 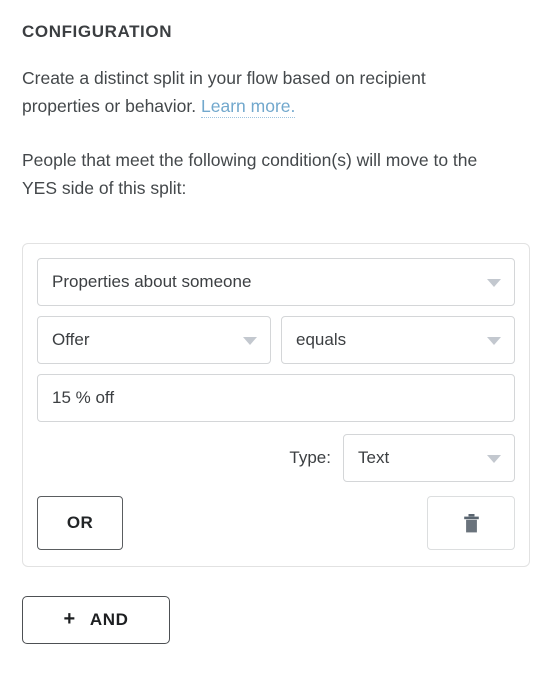 What do you see at coordinates (80, 523) in the screenshot?
I see `or-button: OR` at bounding box center [80, 523].